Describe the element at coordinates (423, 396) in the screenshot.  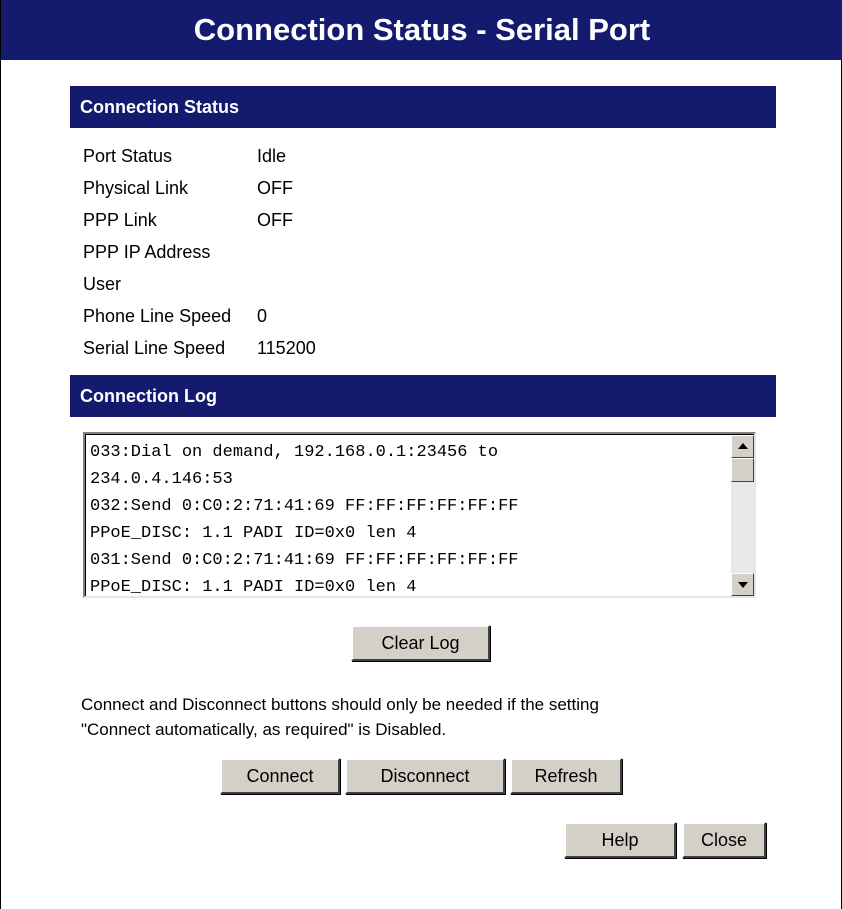
I see `connection-log-heading: Connection Log` at that location.